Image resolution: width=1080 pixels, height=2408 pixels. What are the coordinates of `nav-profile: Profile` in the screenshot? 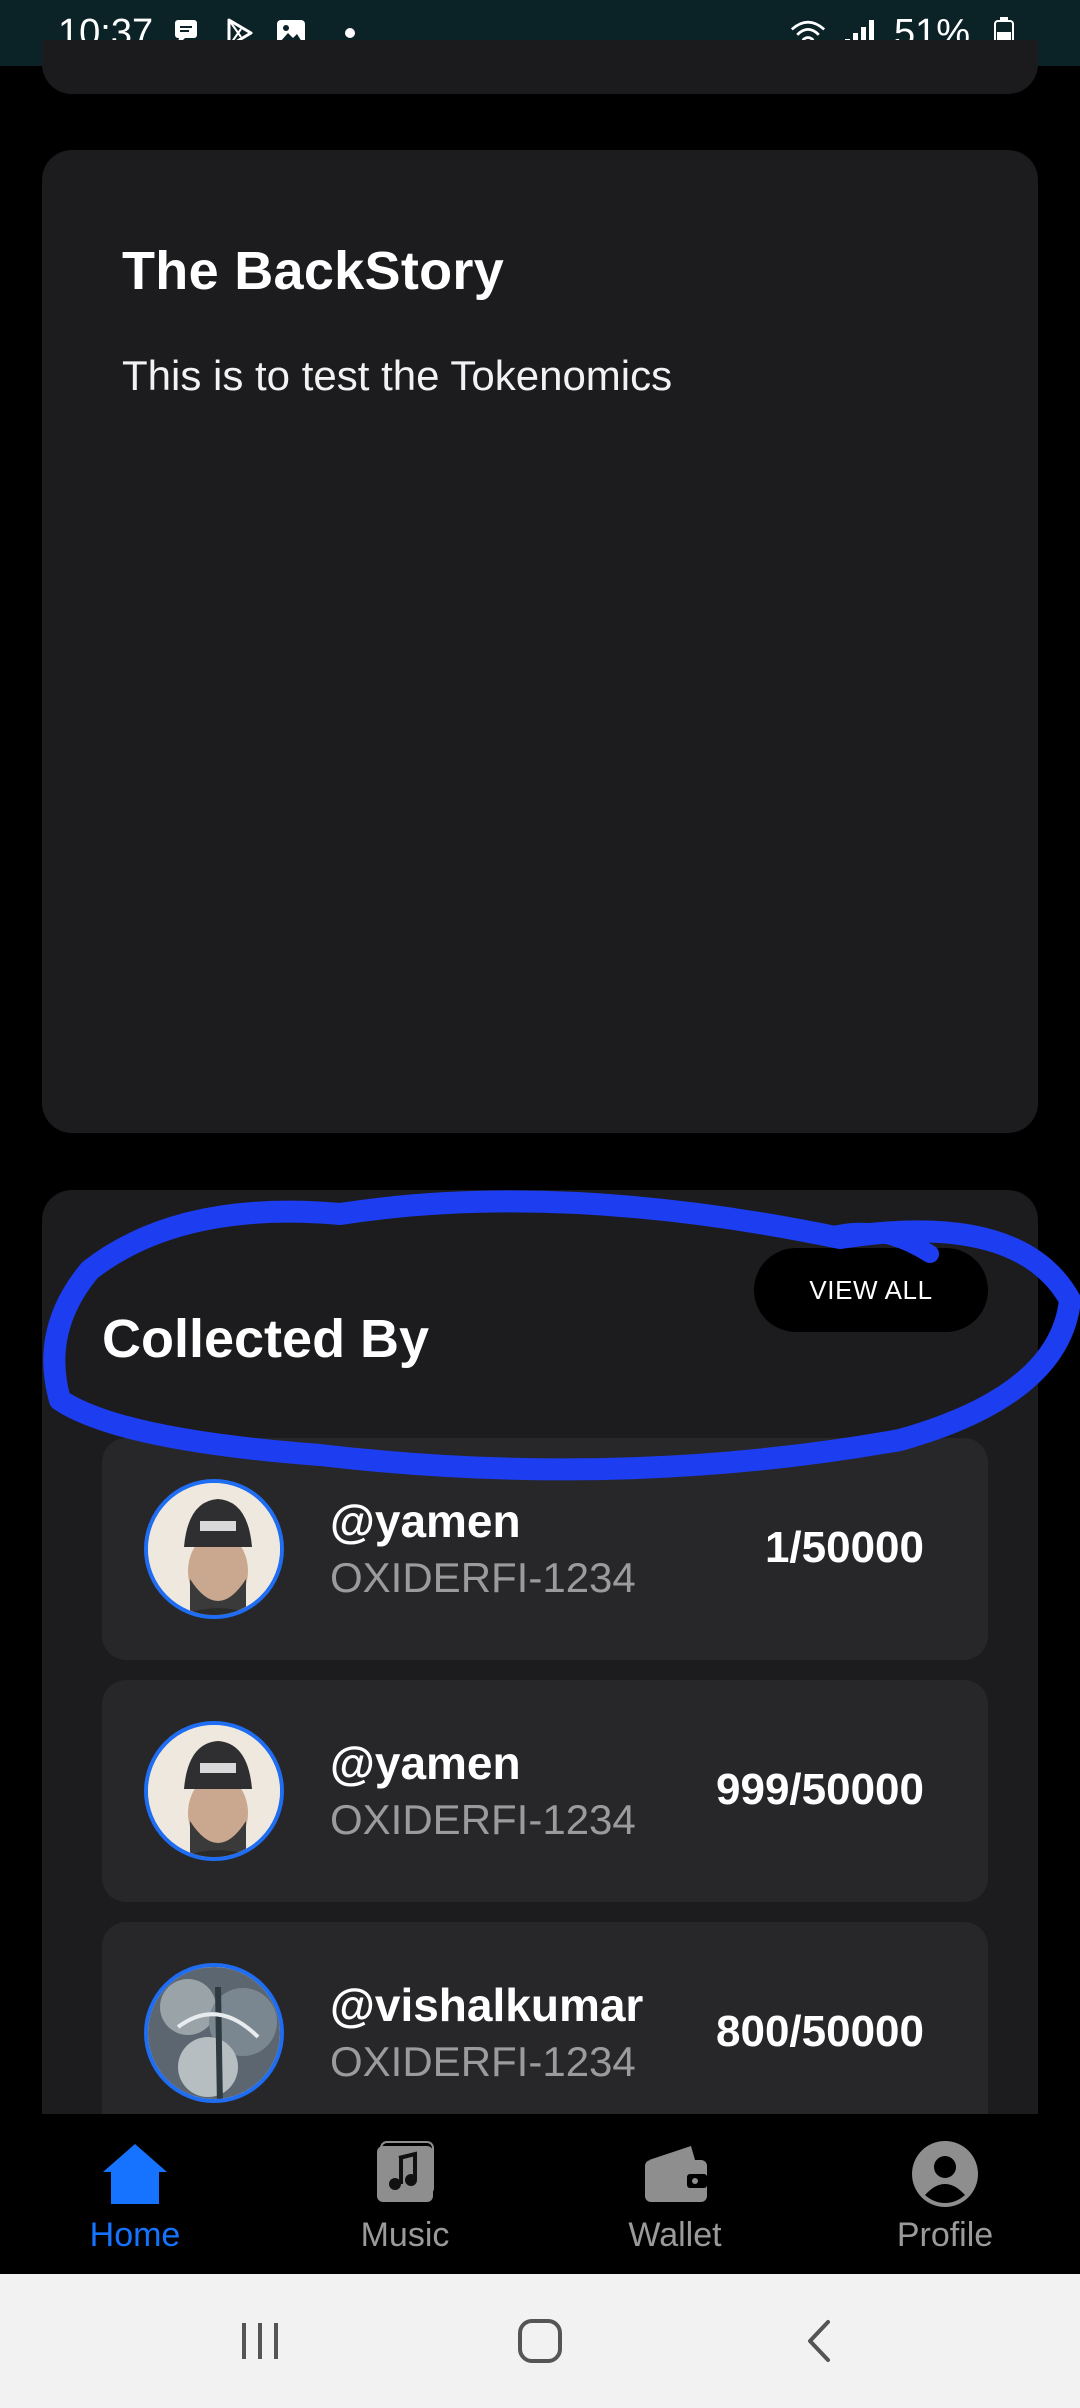 It's located at (945, 2194).